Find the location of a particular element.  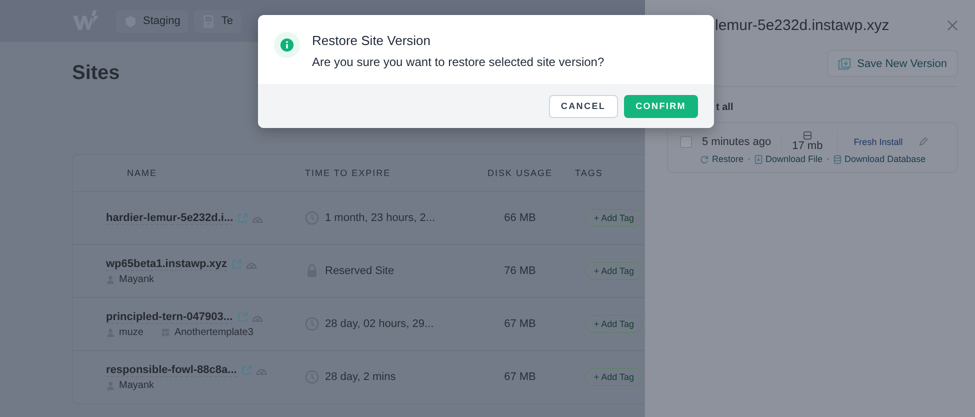

site-link: wp65beta1.instawp.xyz is located at coordinates (167, 264).